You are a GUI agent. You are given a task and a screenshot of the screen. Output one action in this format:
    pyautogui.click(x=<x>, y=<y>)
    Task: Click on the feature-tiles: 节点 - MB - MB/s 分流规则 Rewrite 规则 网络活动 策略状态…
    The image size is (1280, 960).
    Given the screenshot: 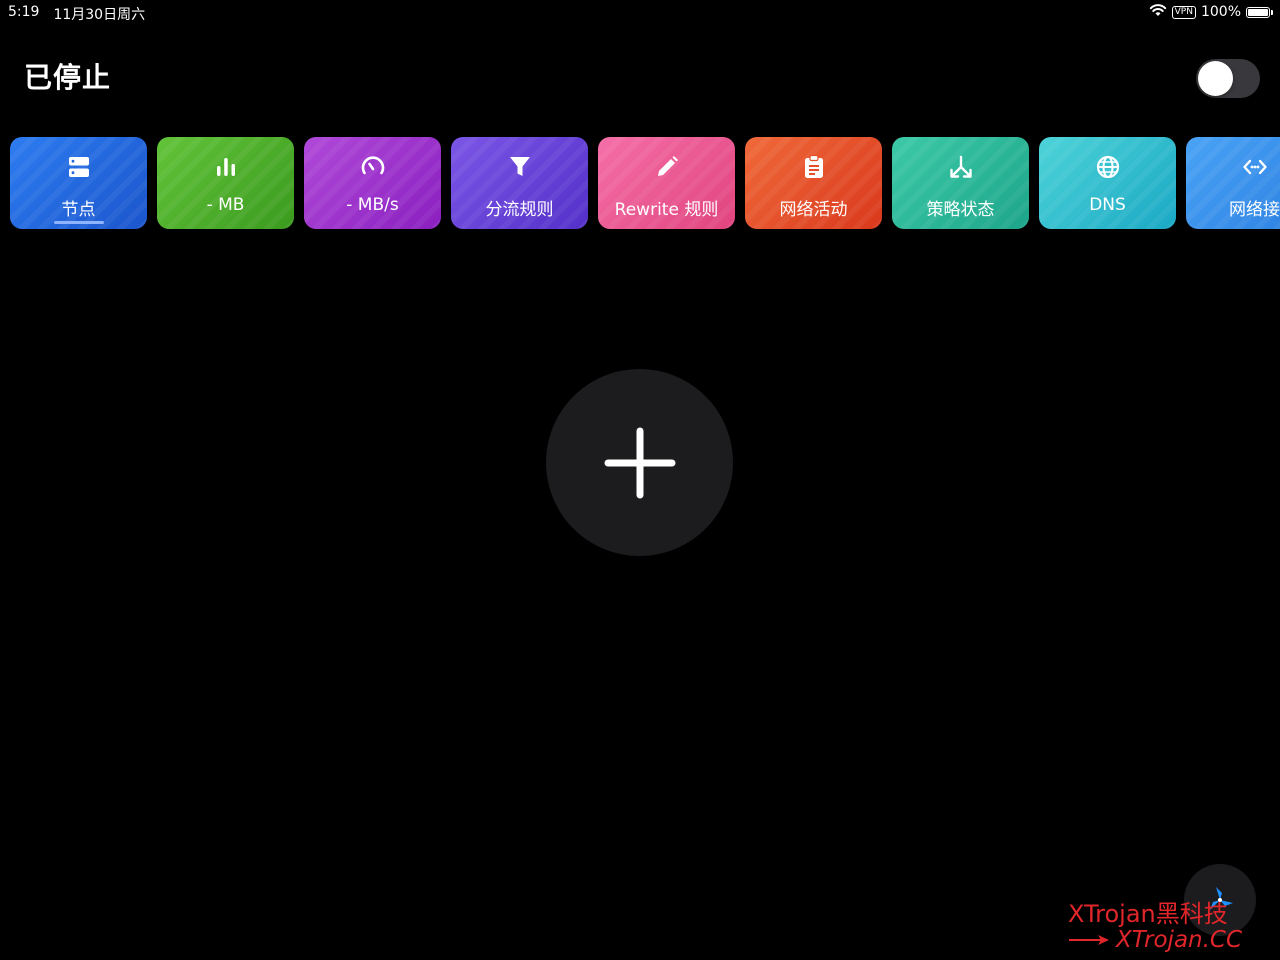 What is the action you would take?
    pyautogui.click(x=645, y=183)
    